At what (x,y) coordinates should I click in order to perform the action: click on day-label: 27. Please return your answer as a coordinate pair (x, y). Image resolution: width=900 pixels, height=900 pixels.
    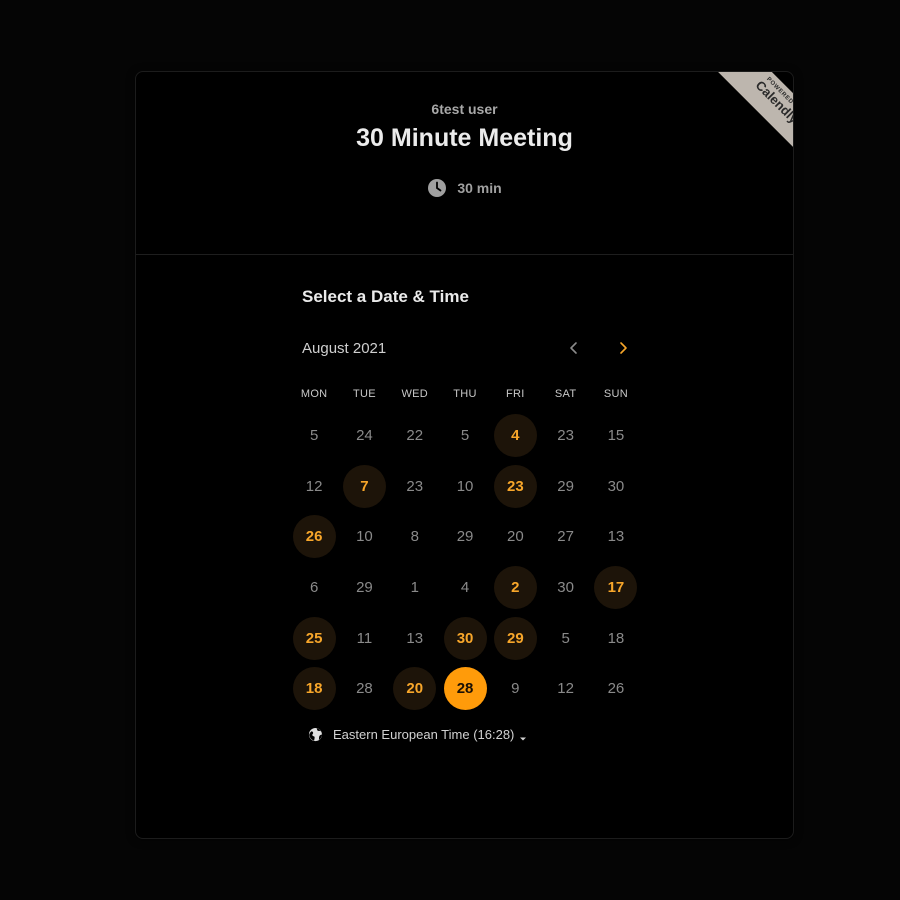
    Looking at the image, I should click on (565, 537).